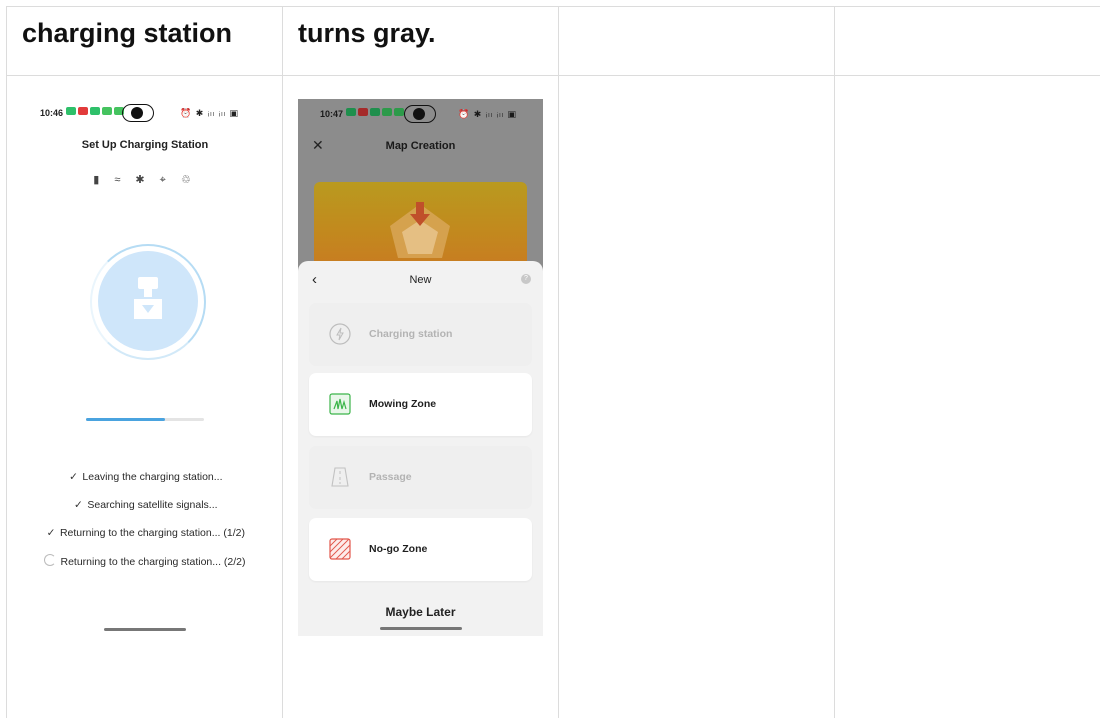 This screenshot has height=718, width=1100. I want to click on screen-title: Set Up Charging Station, so click(145, 145).